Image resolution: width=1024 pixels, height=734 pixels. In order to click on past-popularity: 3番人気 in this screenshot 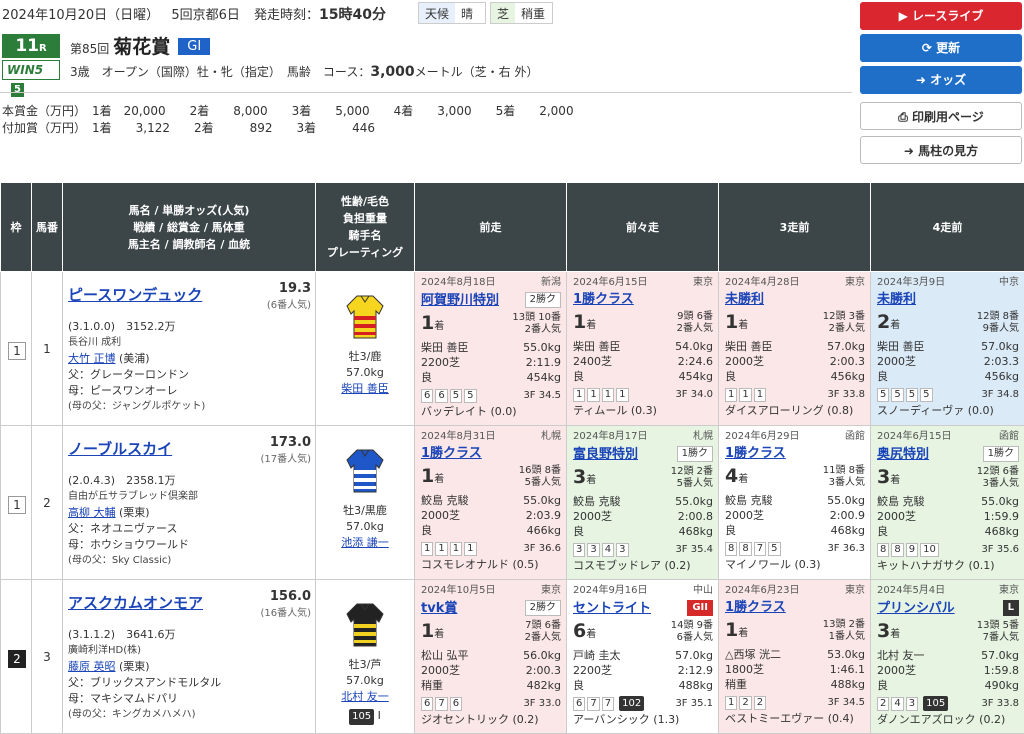, I will do `click(846, 482)`.